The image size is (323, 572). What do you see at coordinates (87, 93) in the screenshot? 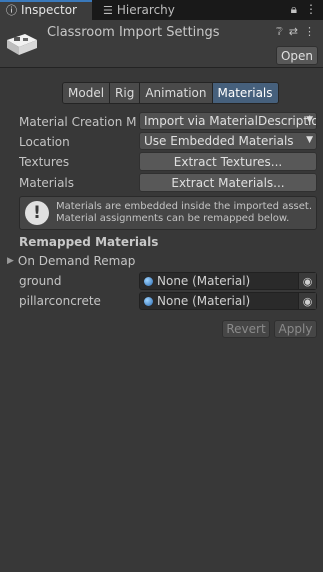
I see `tab-model: Model` at bounding box center [87, 93].